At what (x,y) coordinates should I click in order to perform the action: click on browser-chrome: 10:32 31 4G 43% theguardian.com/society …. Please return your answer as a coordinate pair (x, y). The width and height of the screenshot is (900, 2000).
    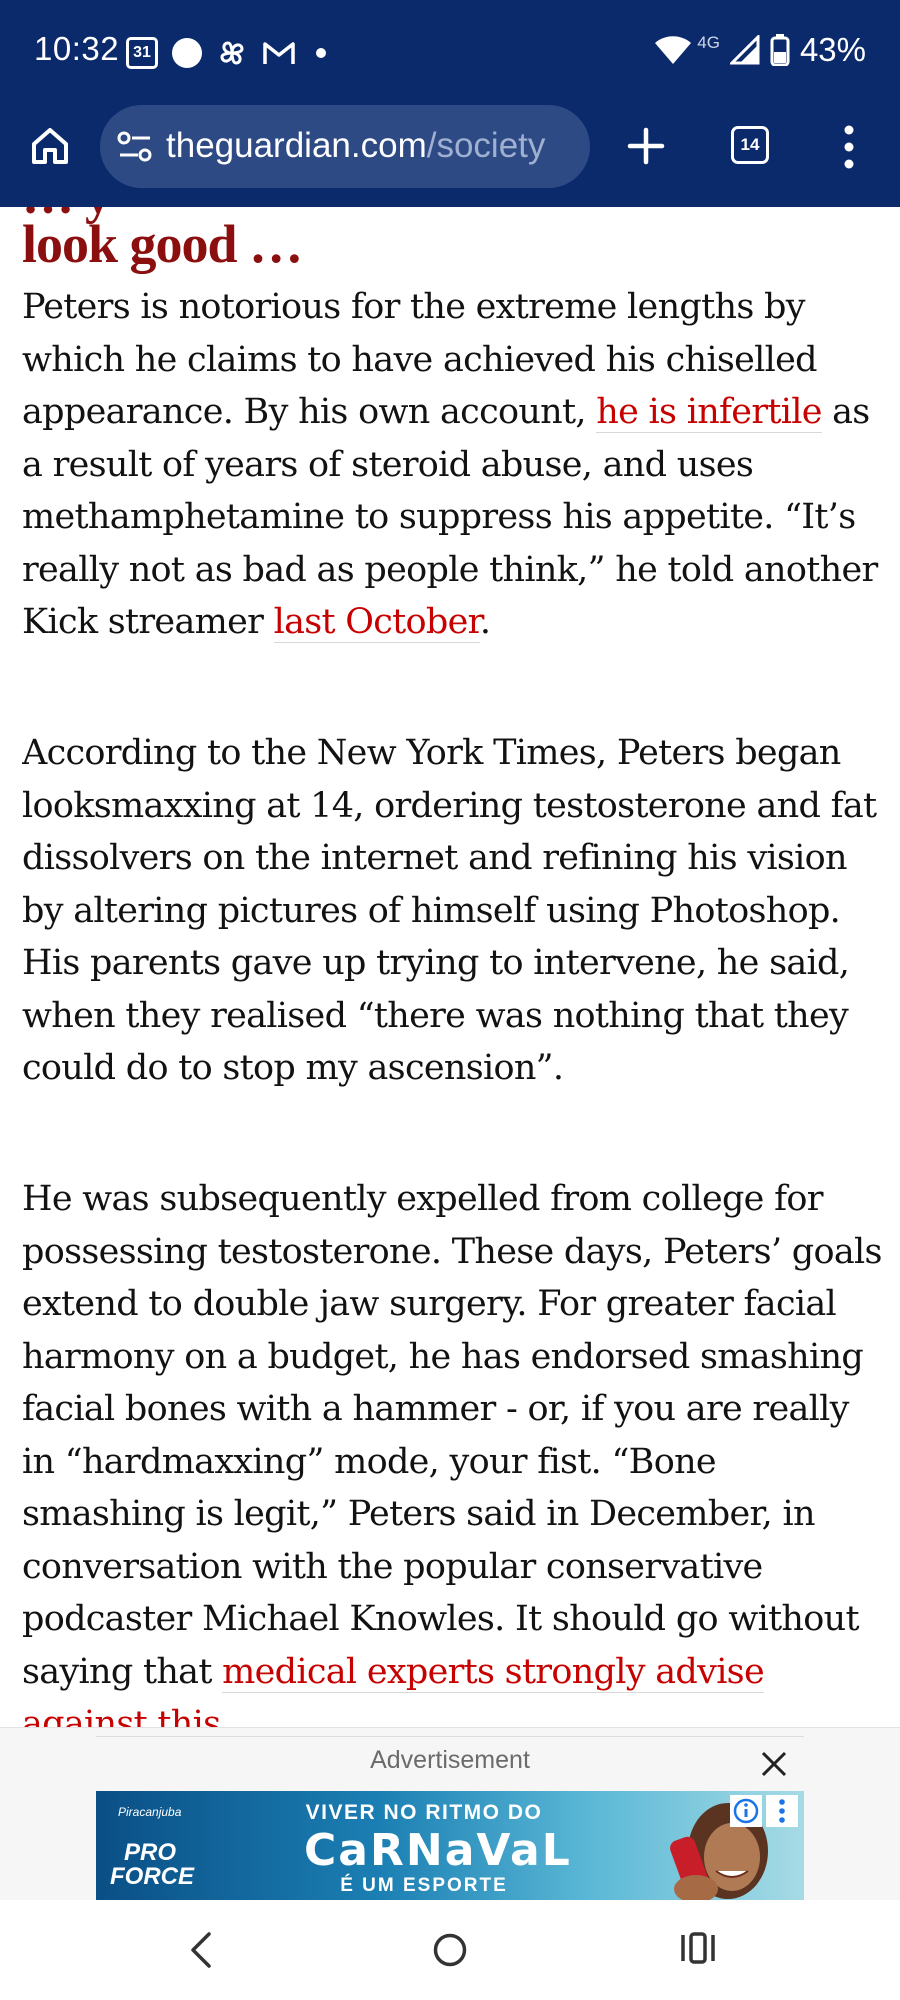
    Looking at the image, I should click on (450, 103).